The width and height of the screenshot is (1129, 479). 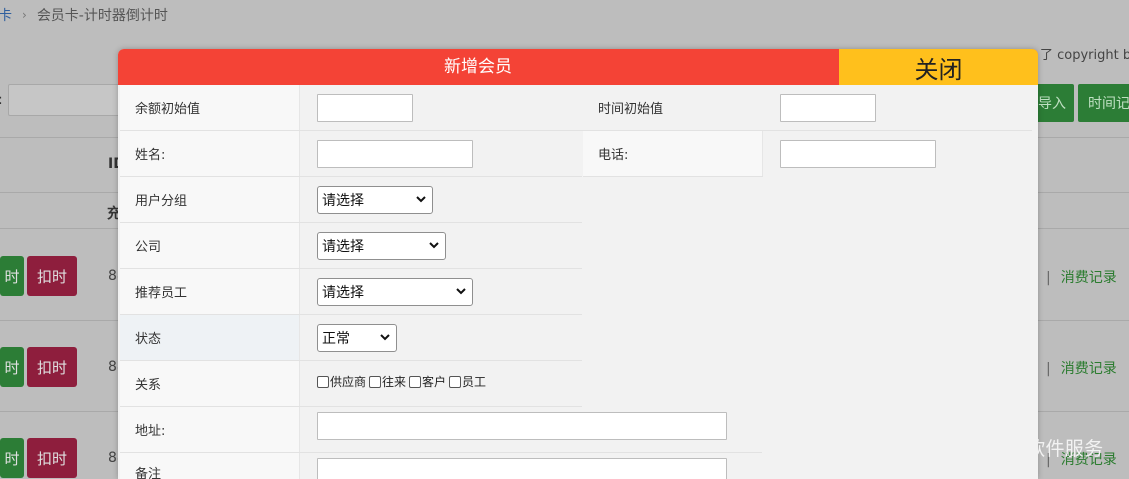 I want to click on time-init-input, so click(x=828, y=108).